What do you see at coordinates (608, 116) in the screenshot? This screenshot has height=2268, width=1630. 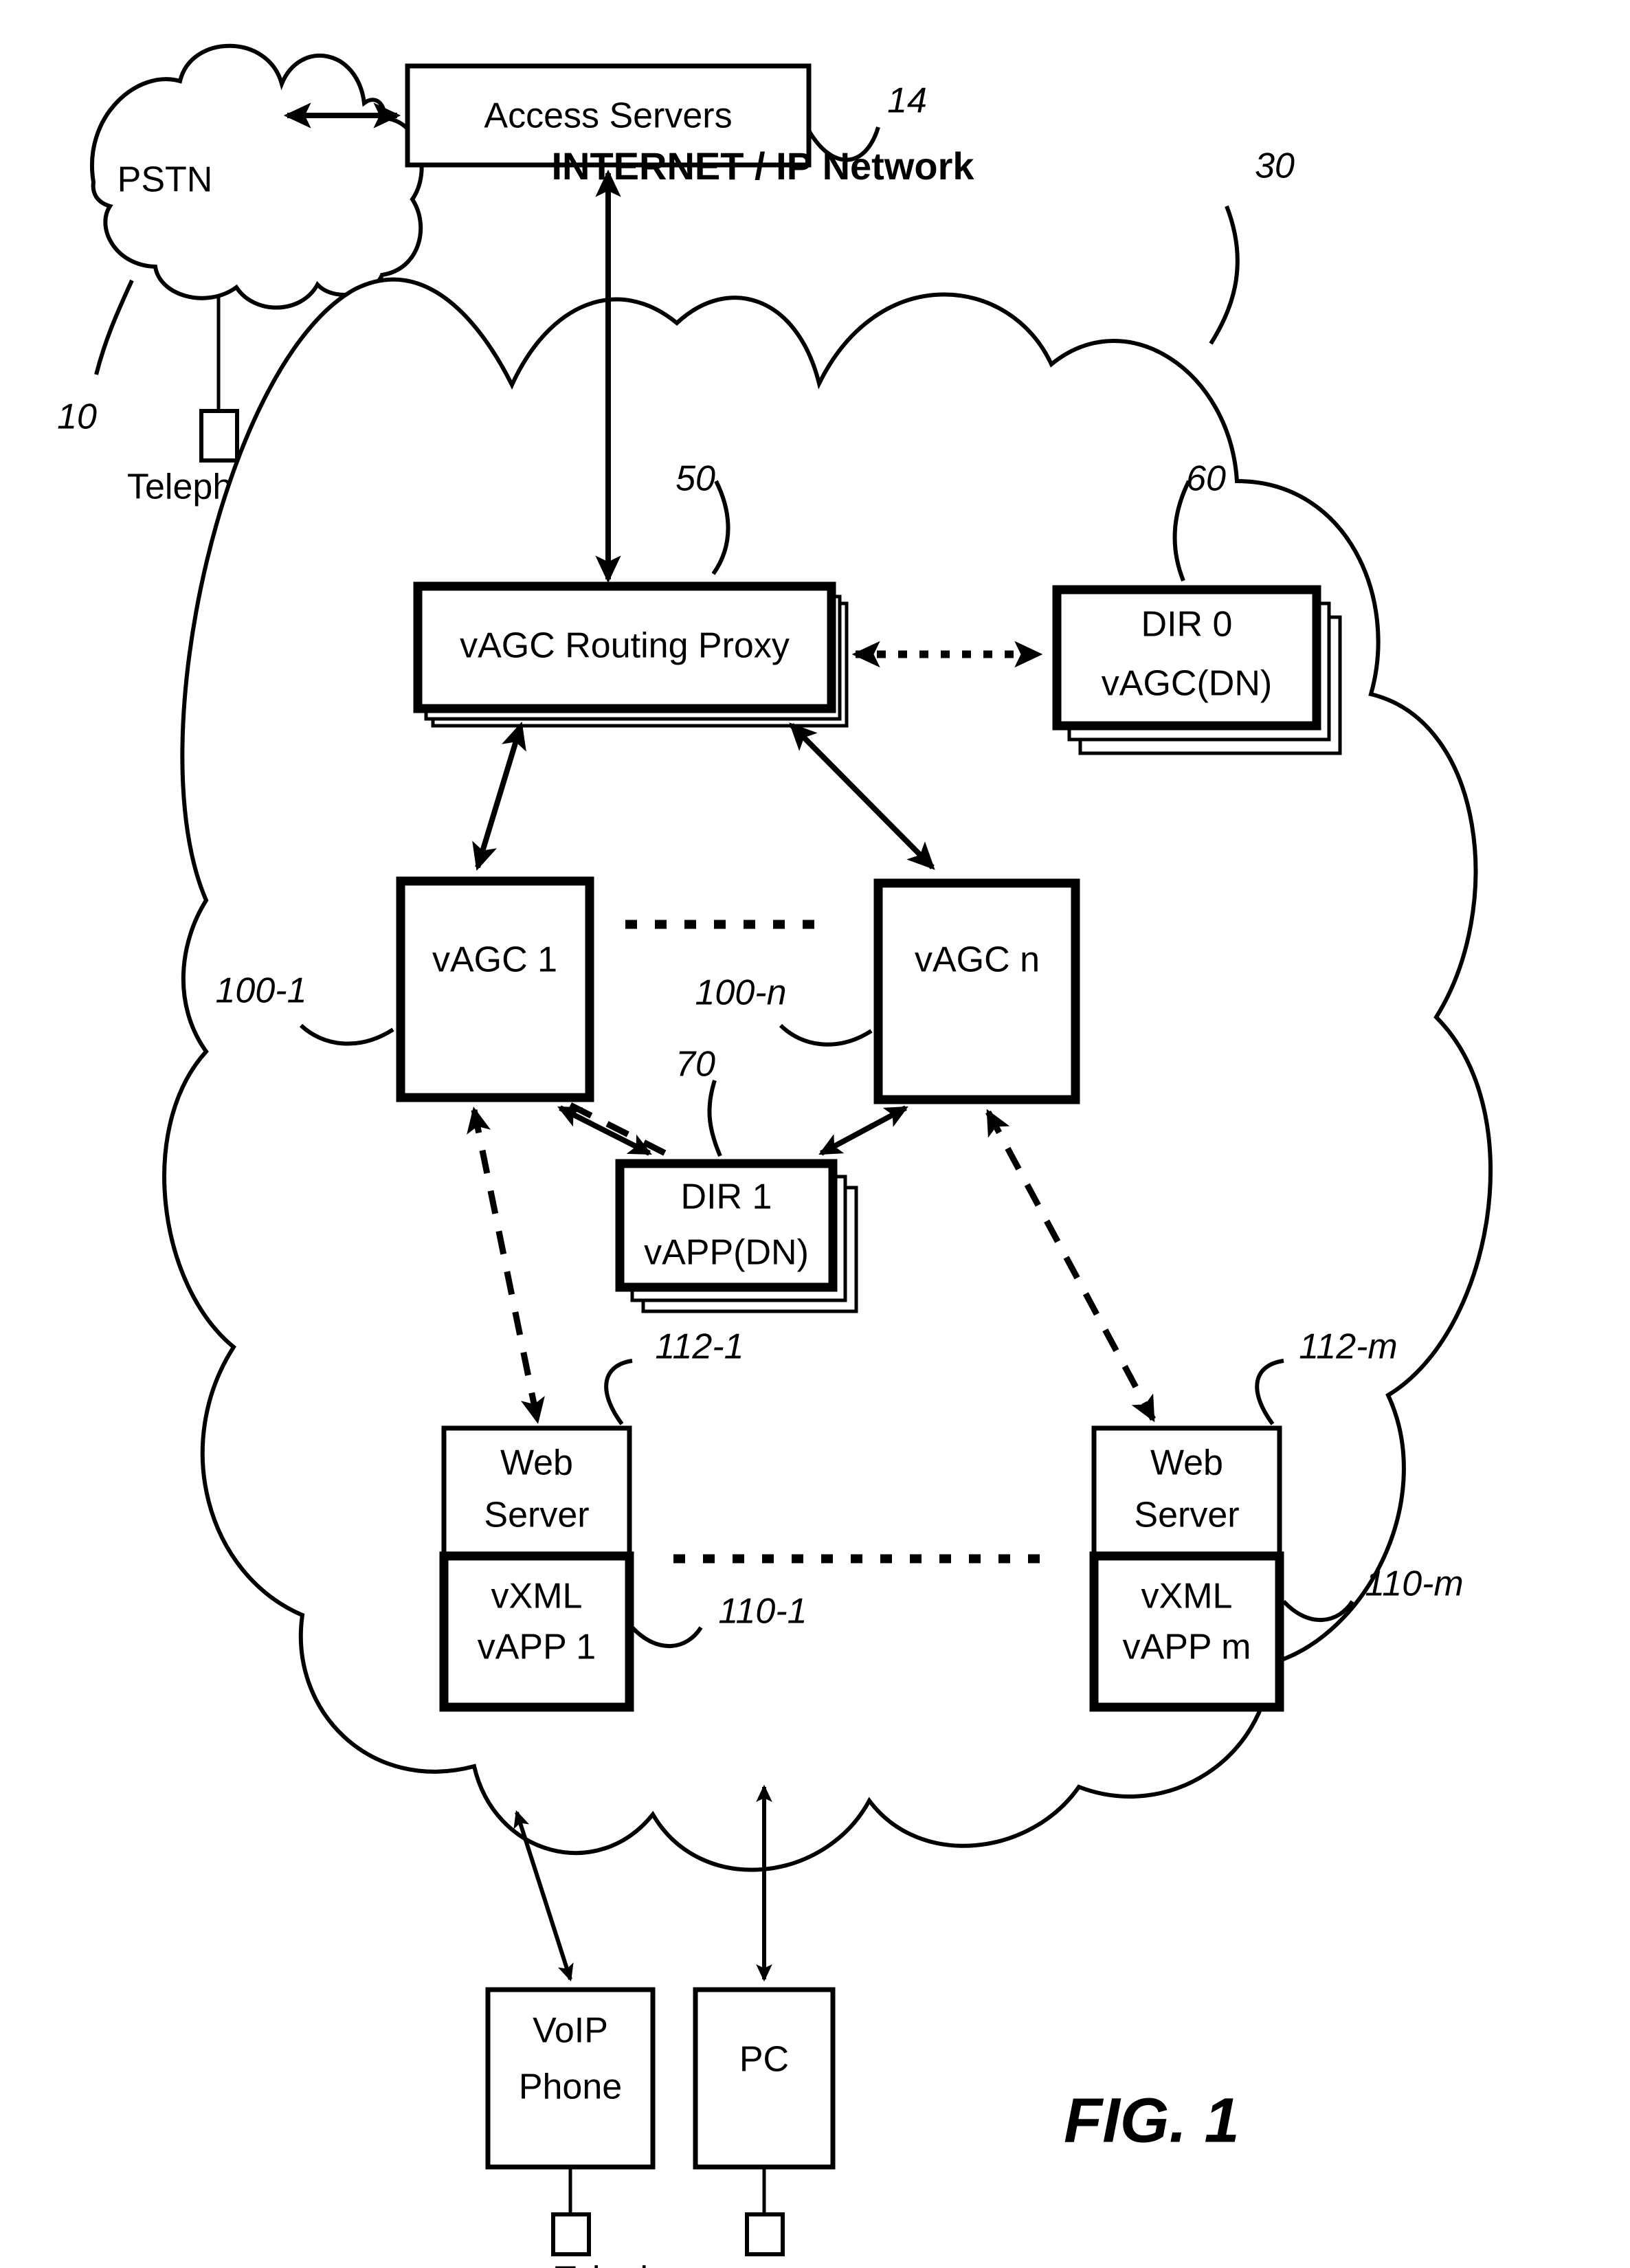 I see `access-servers-label: Access Servers` at bounding box center [608, 116].